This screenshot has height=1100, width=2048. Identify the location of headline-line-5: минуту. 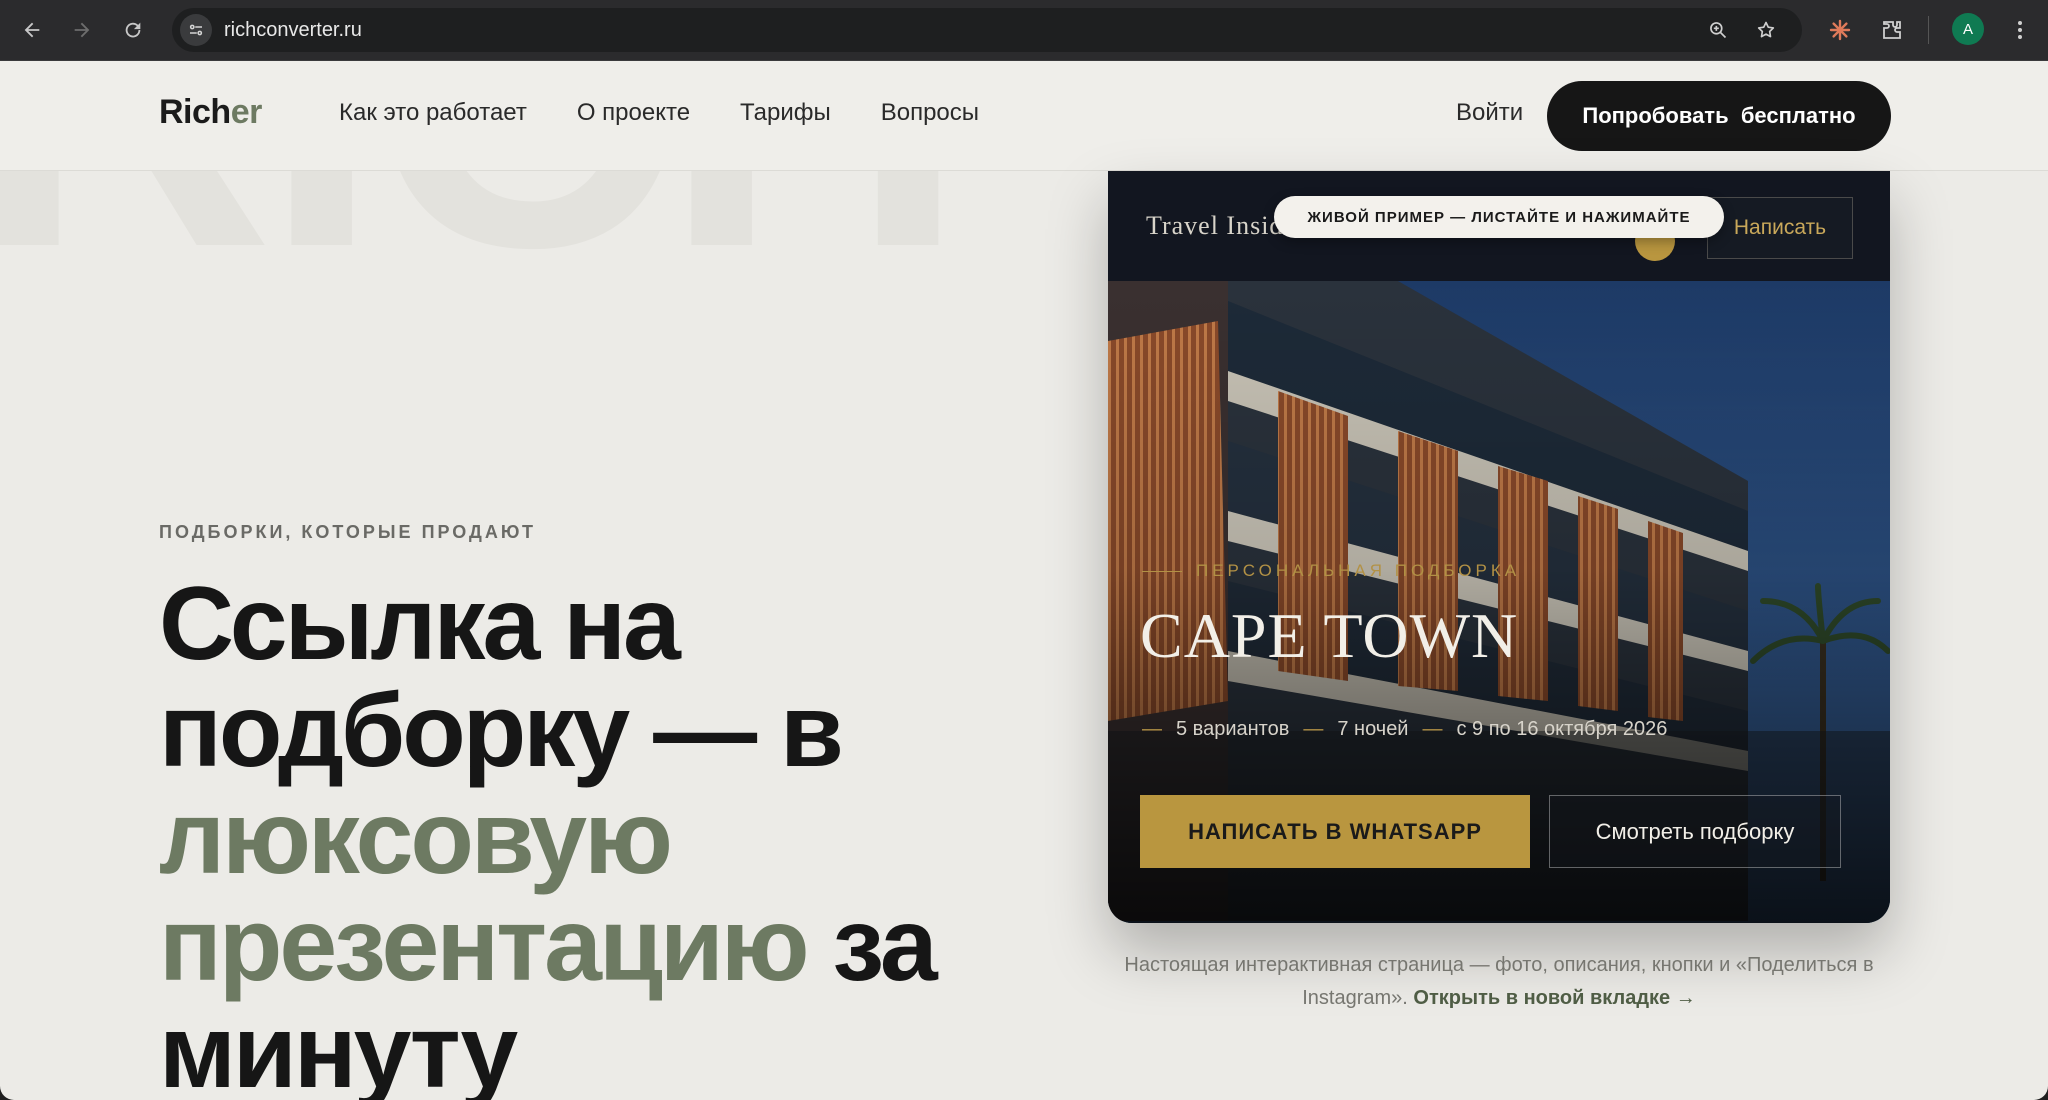
(338, 1047).